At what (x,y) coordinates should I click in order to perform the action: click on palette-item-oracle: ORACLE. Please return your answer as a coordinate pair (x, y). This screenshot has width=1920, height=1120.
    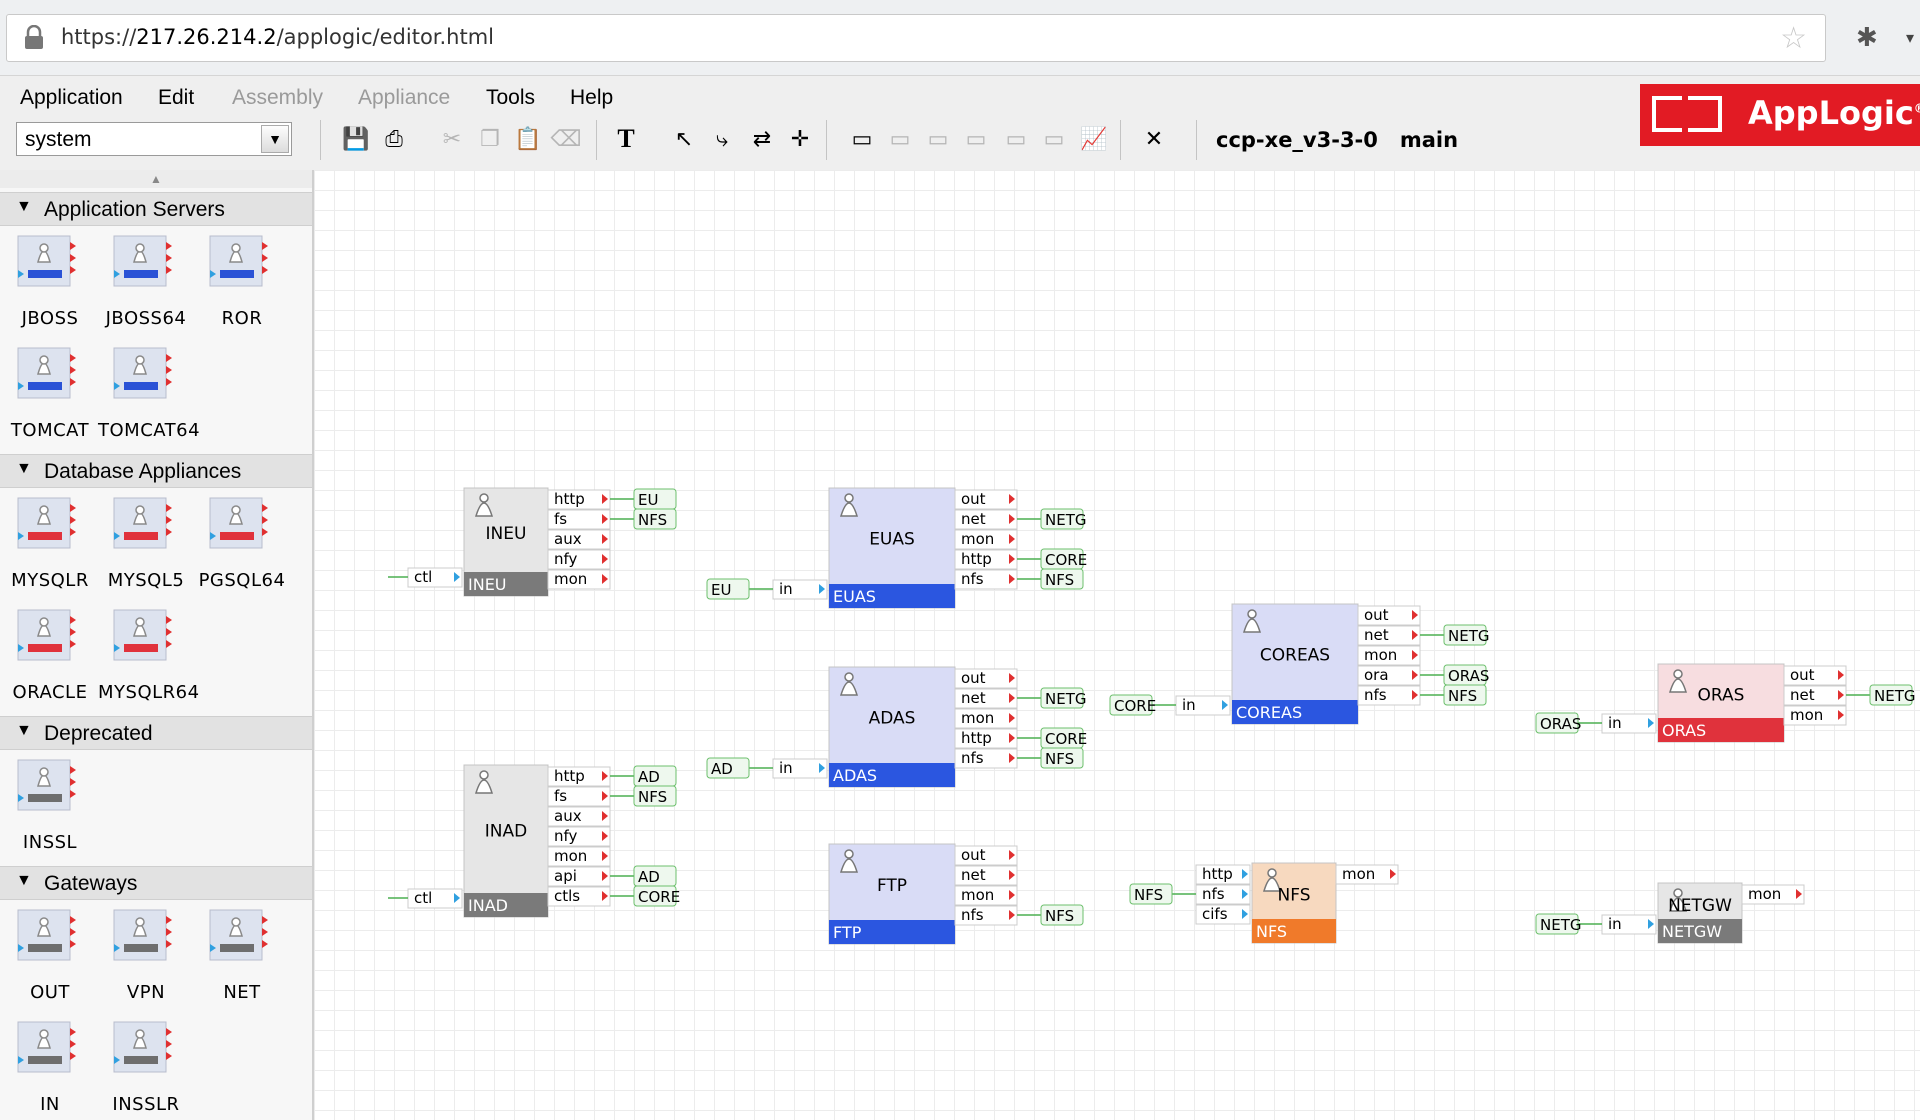
    Looking at the image, I should click on (50, 657).